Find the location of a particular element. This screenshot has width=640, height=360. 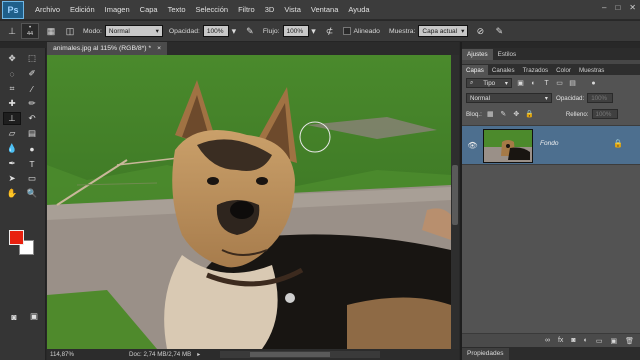

lock-transparency-icon: ▦ is located at coordinates (490, 114).